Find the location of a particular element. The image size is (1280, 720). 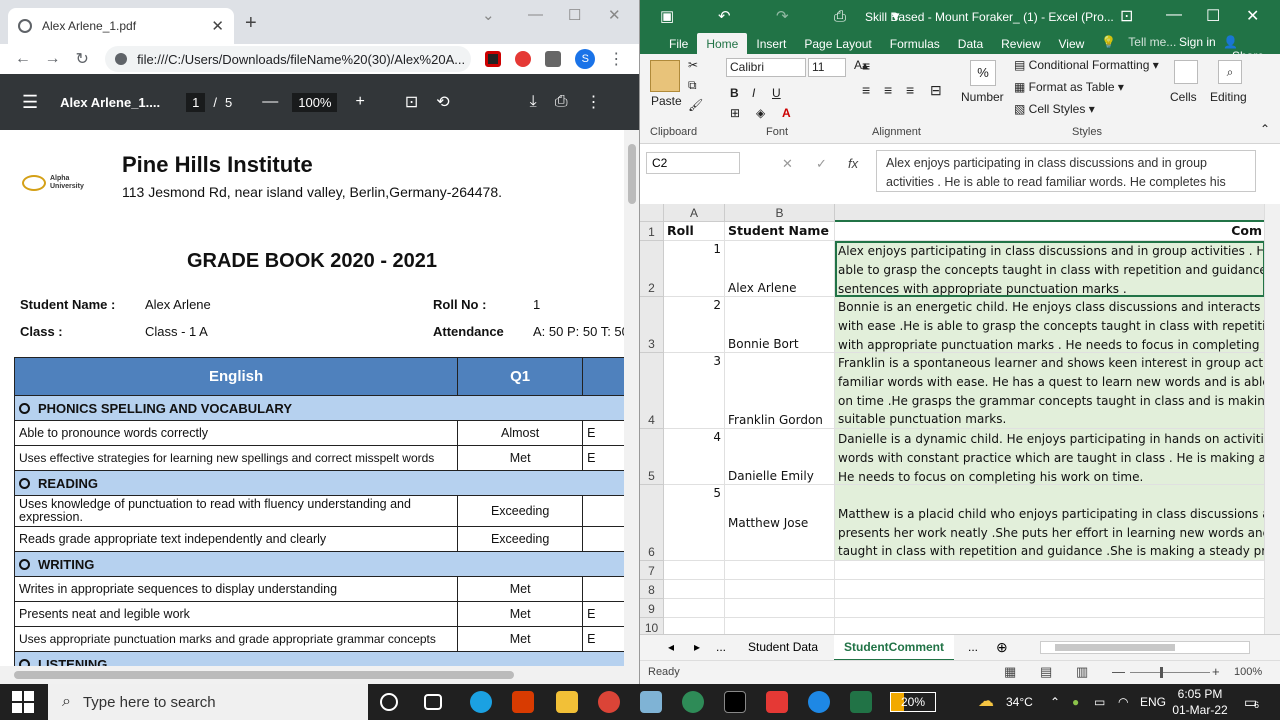

record-extension-icon is located at coordinates (493, 59).